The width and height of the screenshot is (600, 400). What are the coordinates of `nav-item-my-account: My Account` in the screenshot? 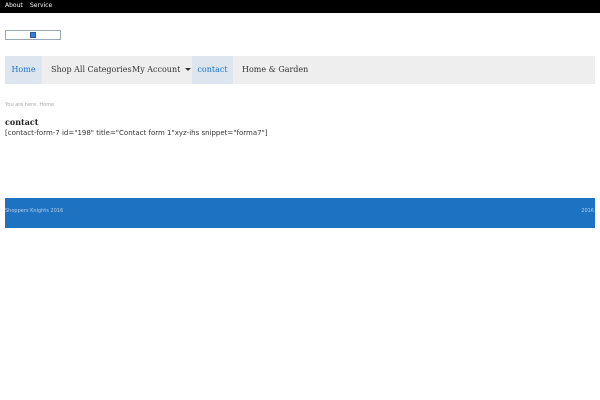 It's located at (162, 70).